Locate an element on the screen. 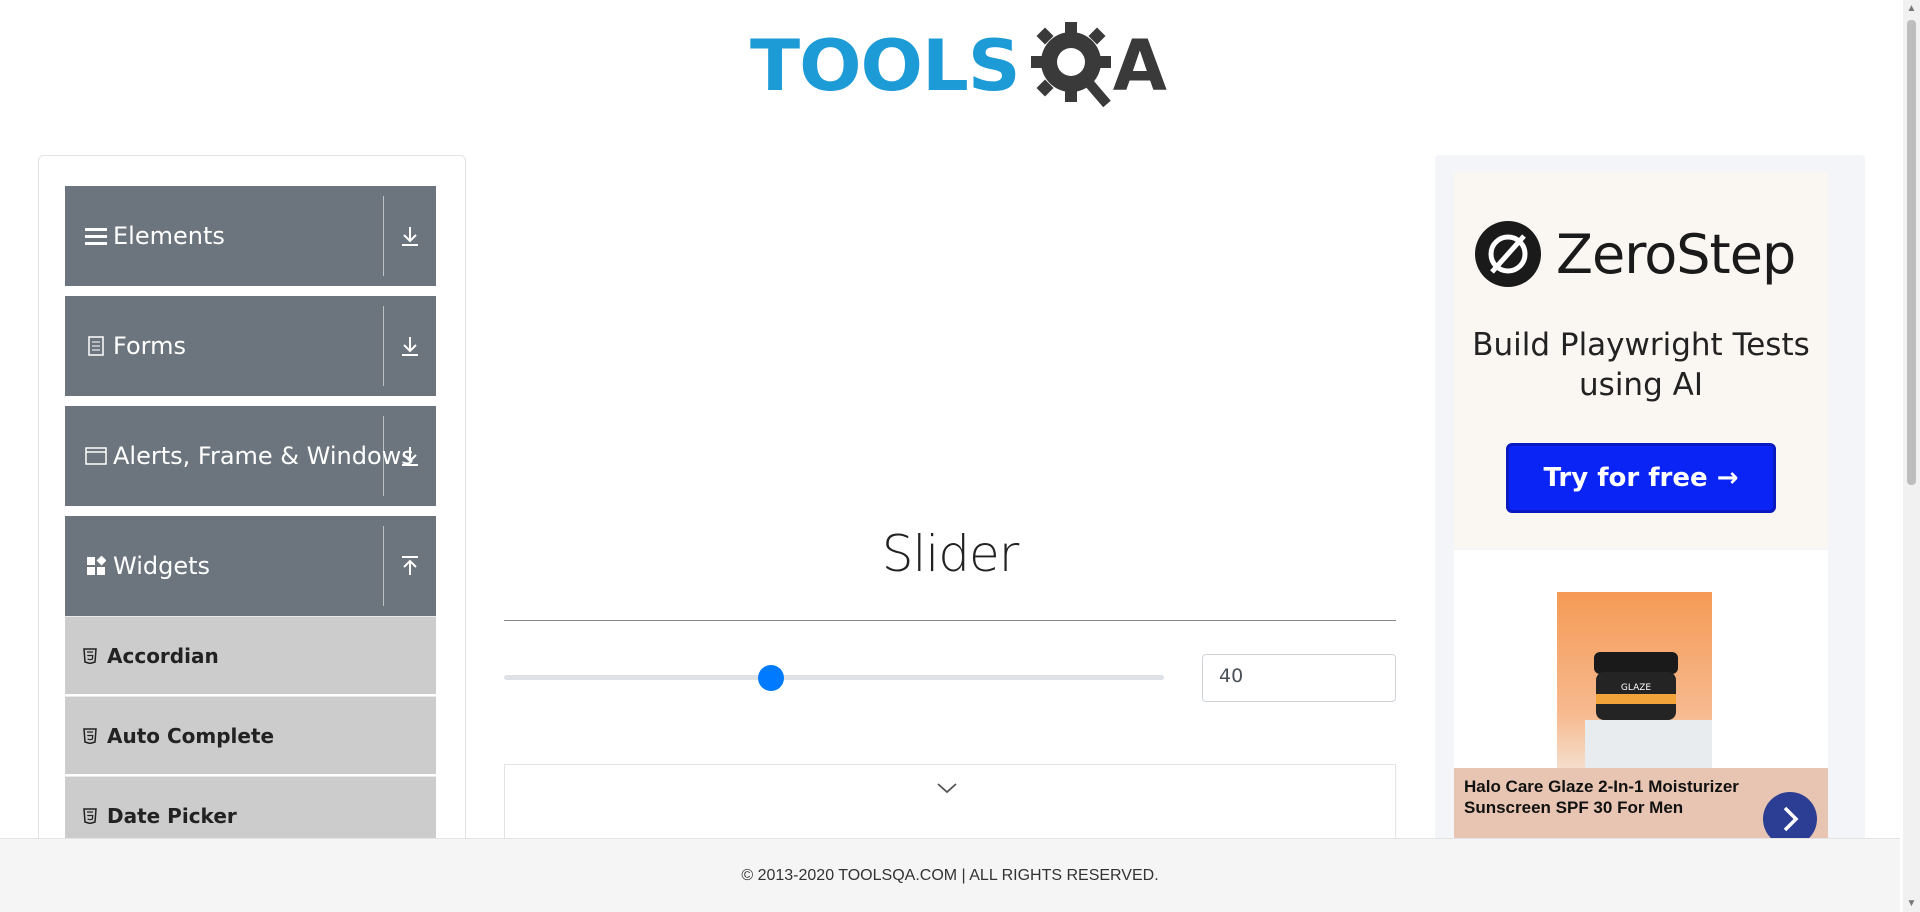  page-scrollbar: ▲ ▼ is located at coordinates (1911, 456).